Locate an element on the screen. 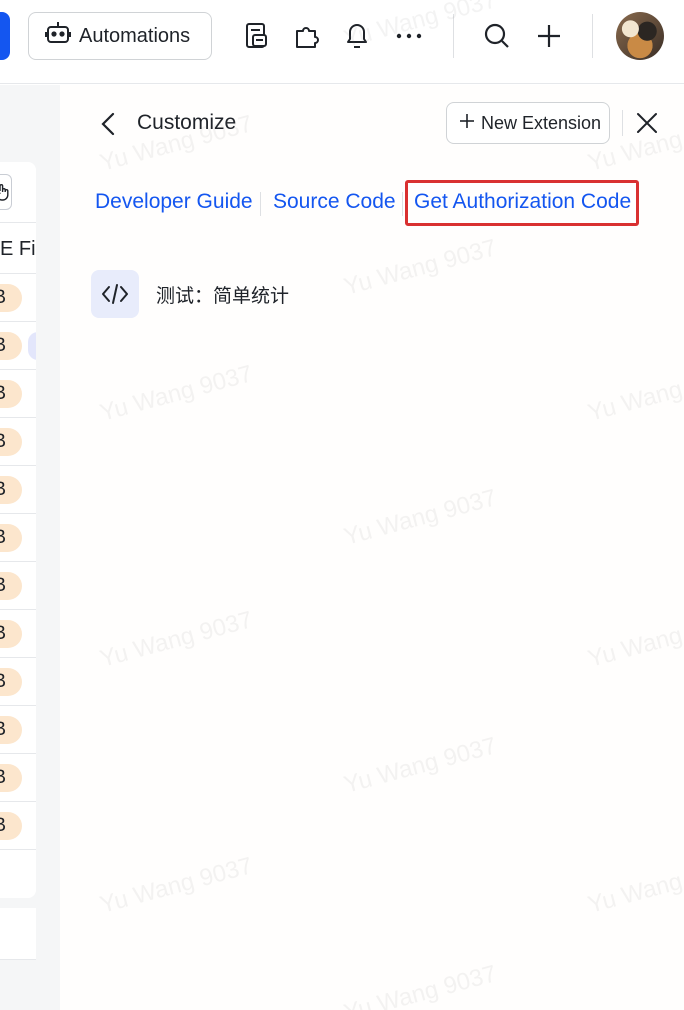 Image resolution: width=684 pixels, height=1010 pixels. extension-list-item: 测试：简单统计 is located at coordinates (231, 294).